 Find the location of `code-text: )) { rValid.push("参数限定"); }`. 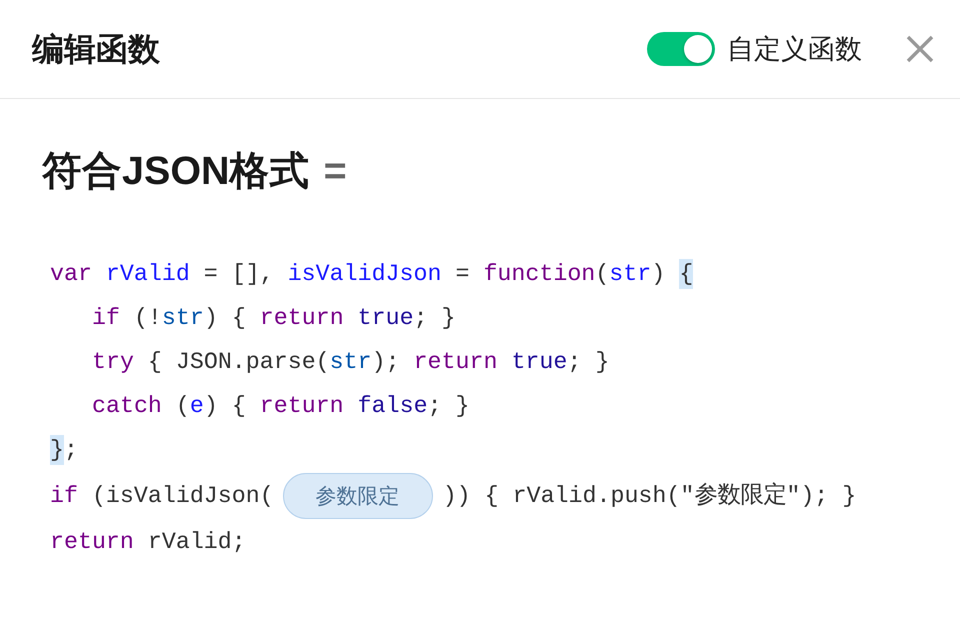

code-text: )) { rValid.push("参数限定"); } is located at coordinates (649, 496).